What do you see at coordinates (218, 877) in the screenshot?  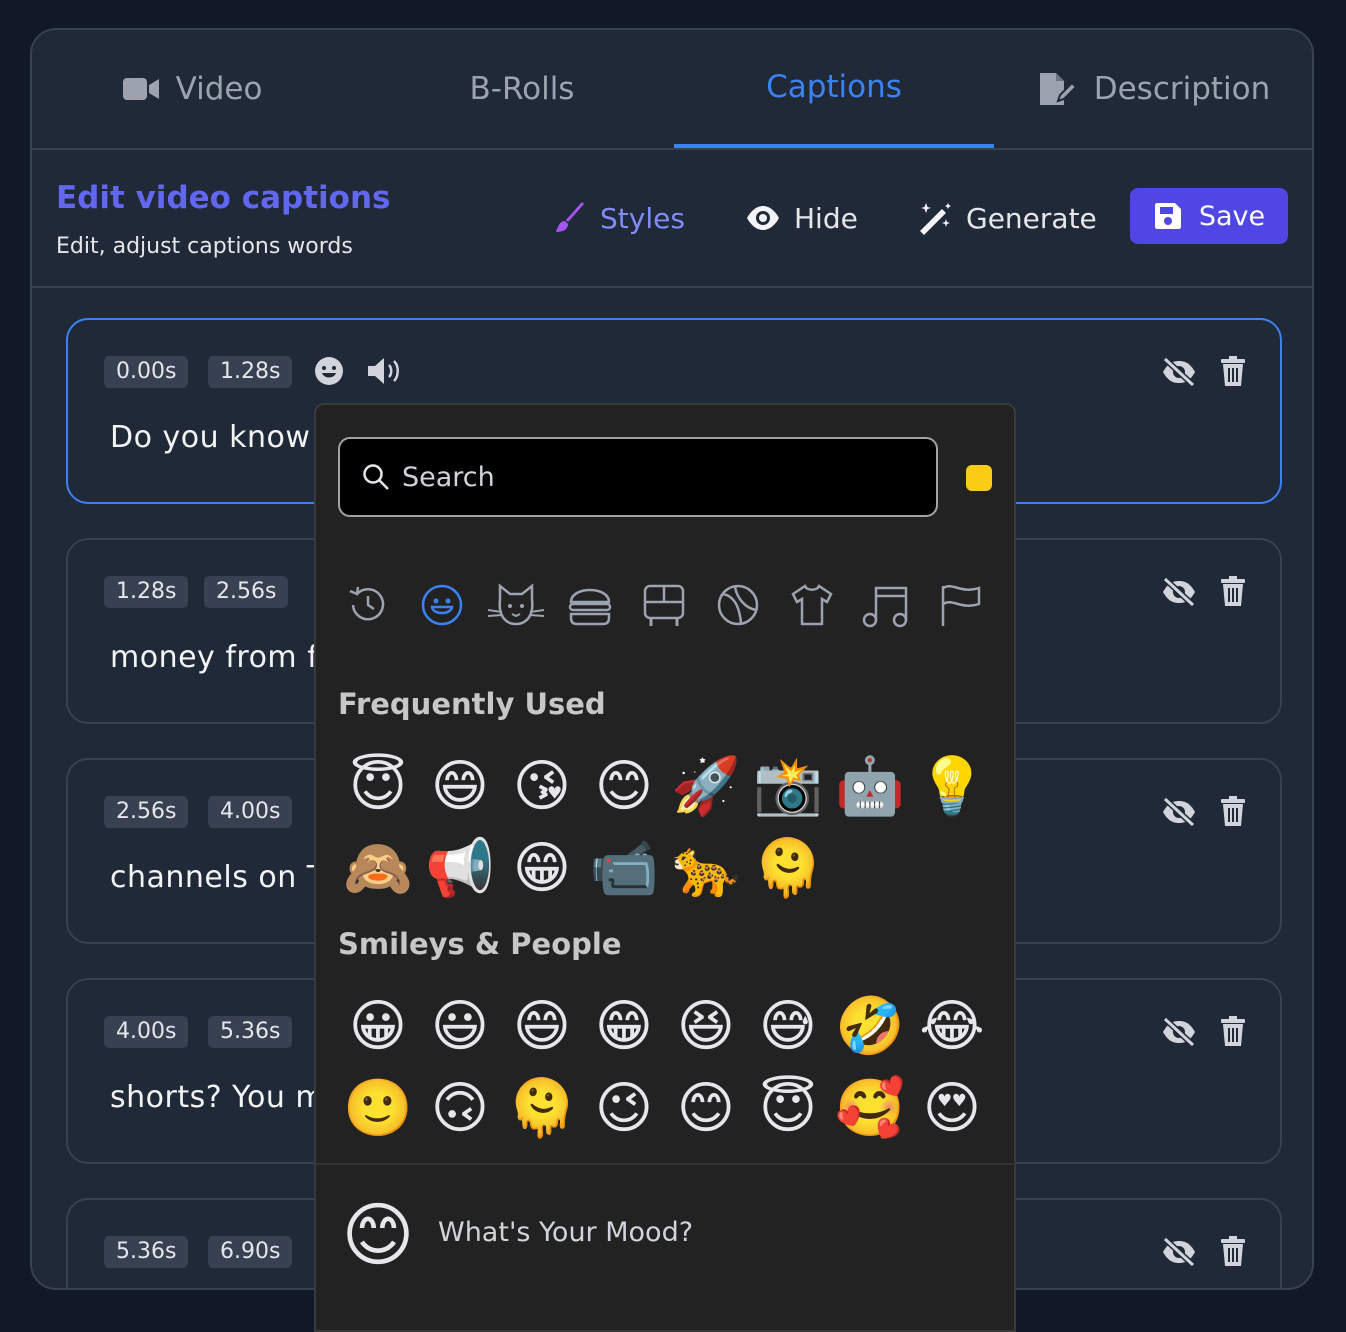 I see `caption-text: channels on T` at bounding box center [218, 877].